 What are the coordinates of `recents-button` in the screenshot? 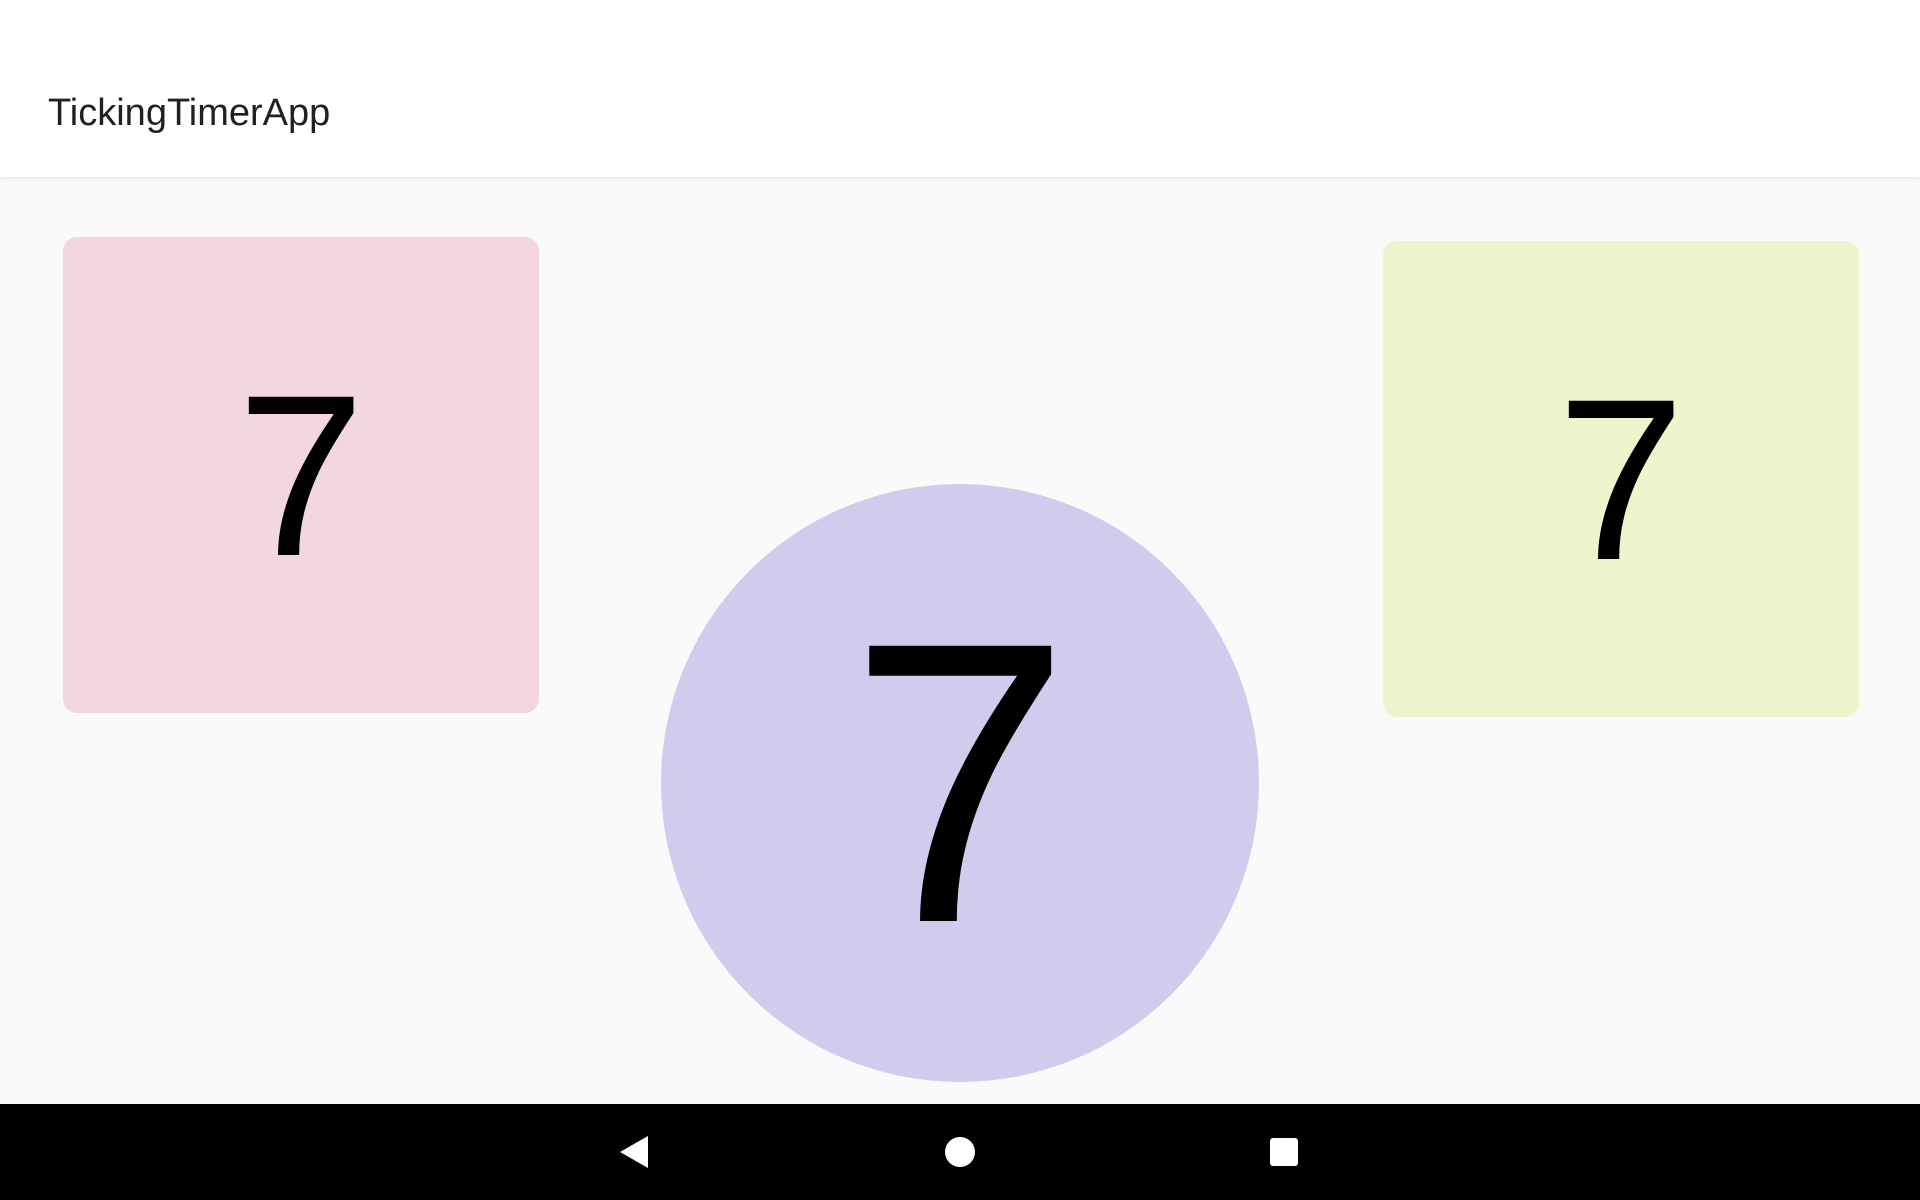 It's located at (1284, 1152).